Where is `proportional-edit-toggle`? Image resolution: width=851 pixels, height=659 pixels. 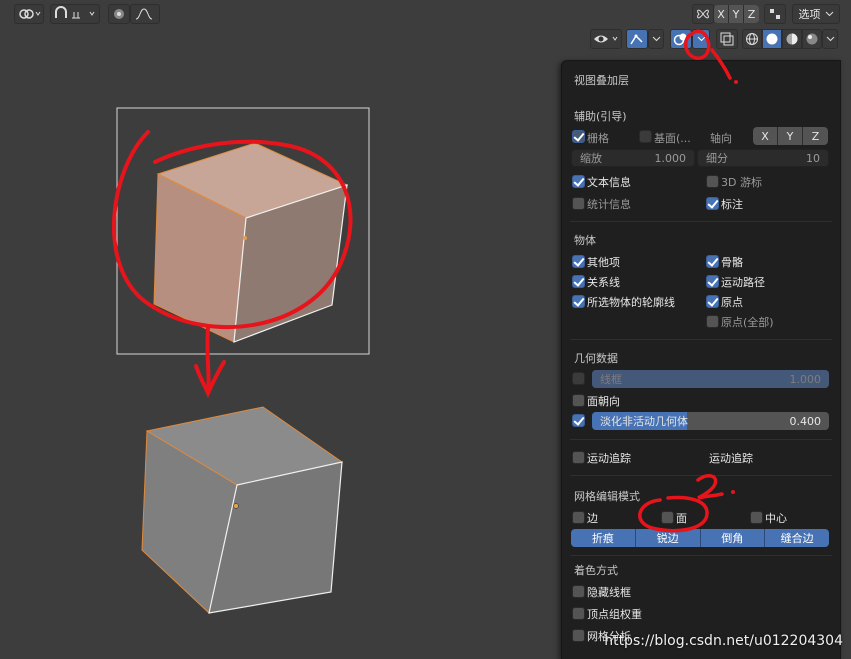 proportional-edit-toggle is located at coordinates (119, 14).